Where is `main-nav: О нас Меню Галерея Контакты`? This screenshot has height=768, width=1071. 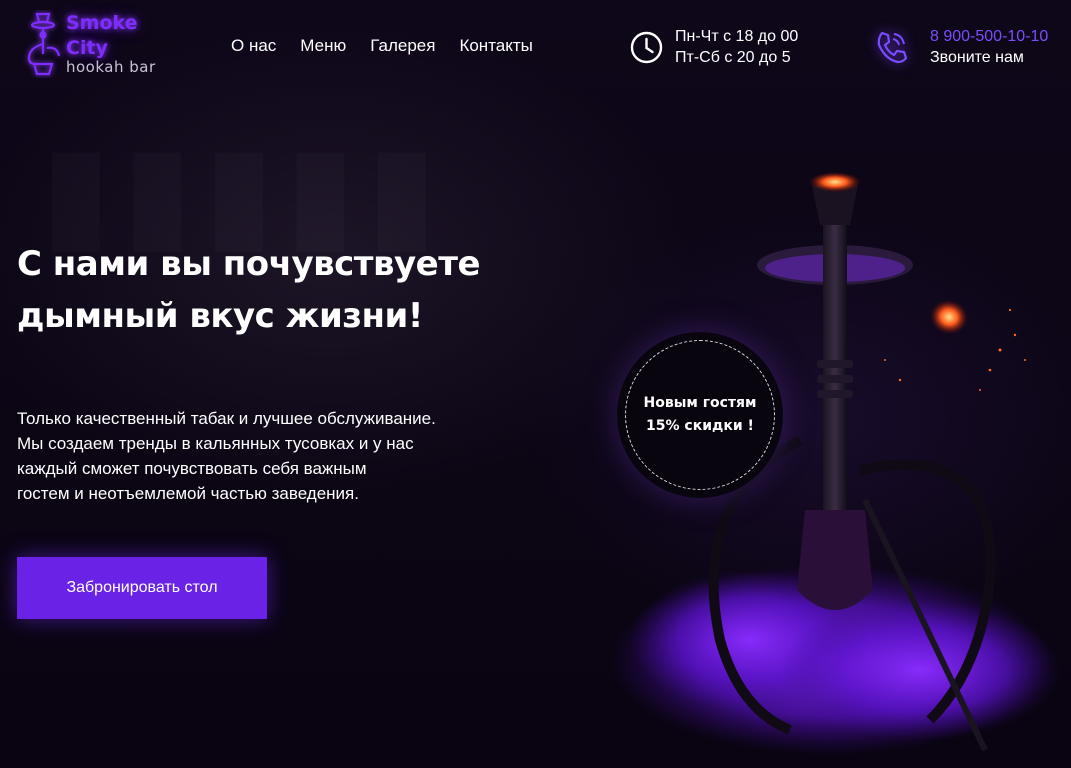 main-nav: О нас Меню Галерея Контакты is located at coordinates (382, 46).